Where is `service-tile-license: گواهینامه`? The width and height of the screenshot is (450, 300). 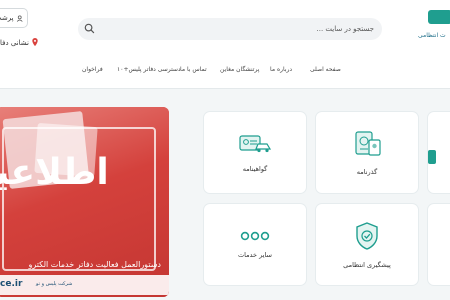
service-tile-license: گواهینامه is located at coordinates (255, 152).